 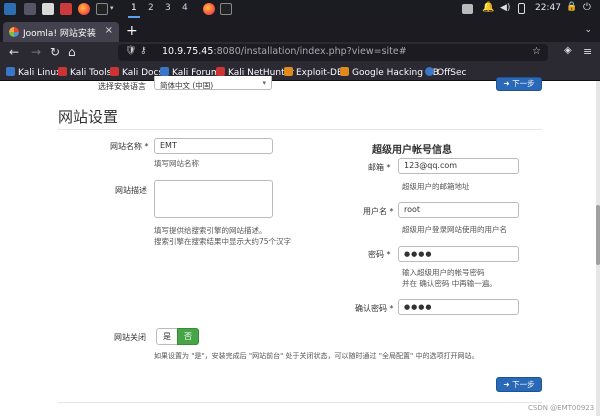 I want to click on battery-icon, so click(x=521, y=8).